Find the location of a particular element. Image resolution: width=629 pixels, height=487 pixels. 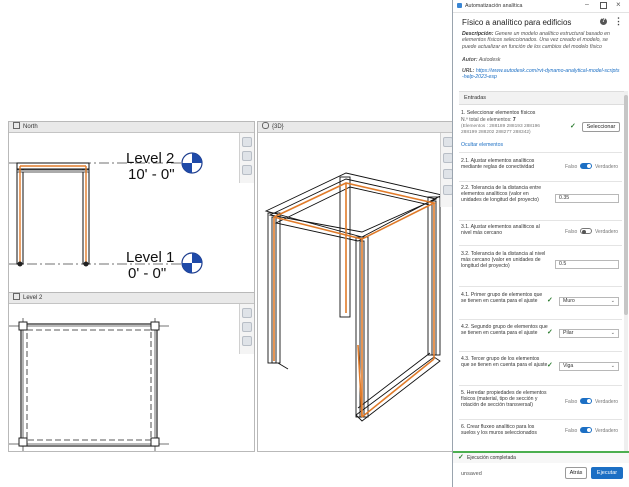

level-1-marker-icon is located at coordinates (192, 263).